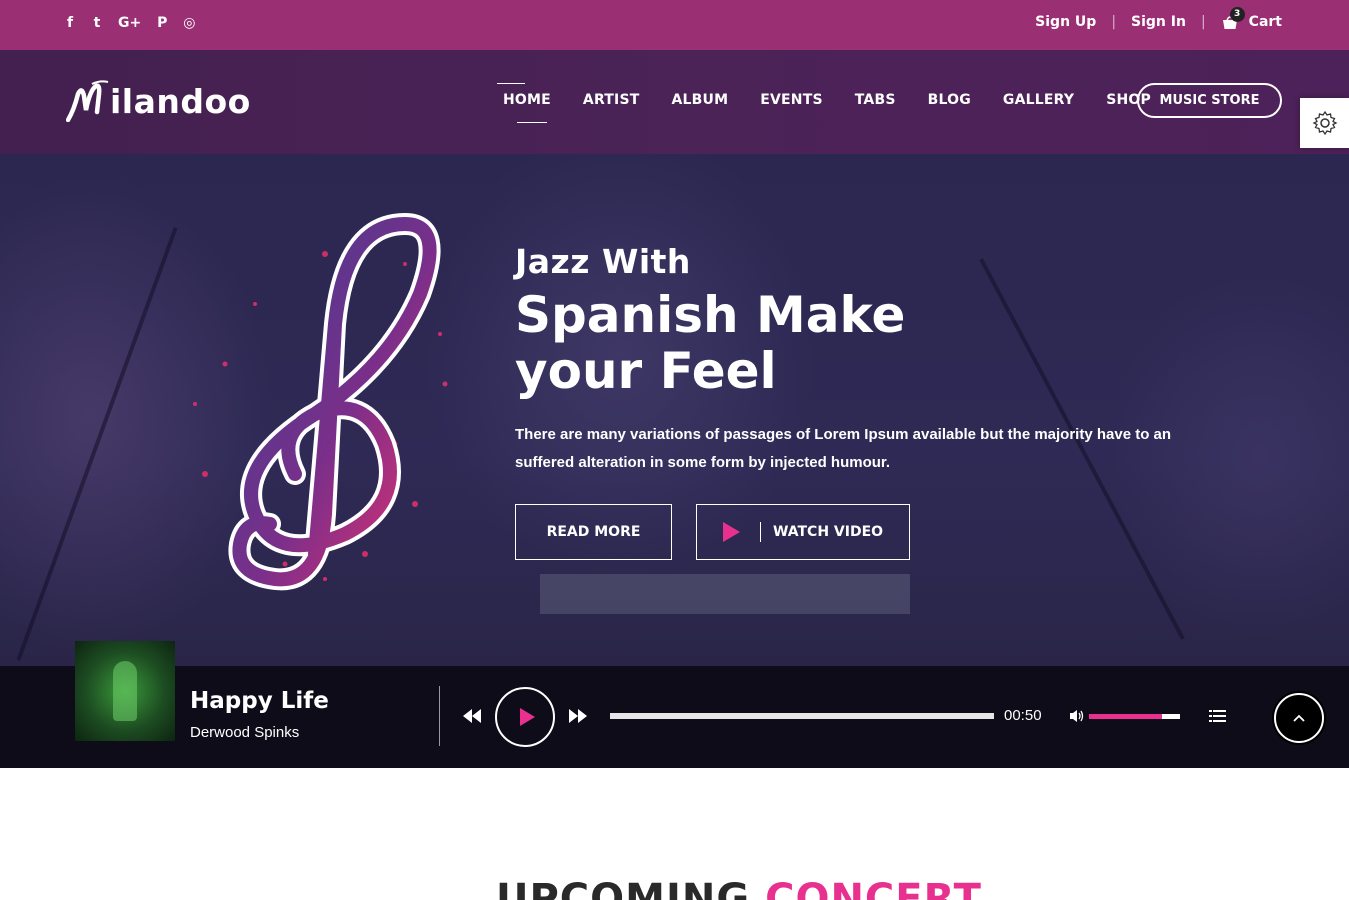 Image resolution: width=1349 pixels, height=900 pixels. Describe the element at coordinates (162, 23) in the screenshot. I see `pinterest-icon: P` at that location.